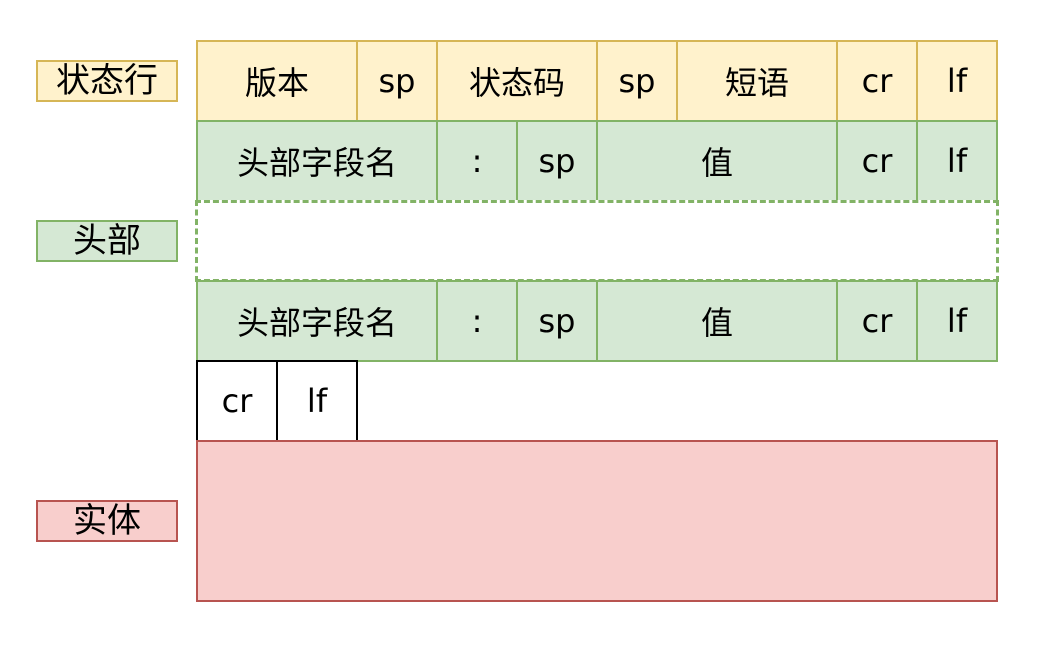 This screenshot has height=650, width=1054. What do you see at coordinates (517, 81) in the screenshot?
I see `status-code-cell: 状态码` at bounding box center [517, 81].